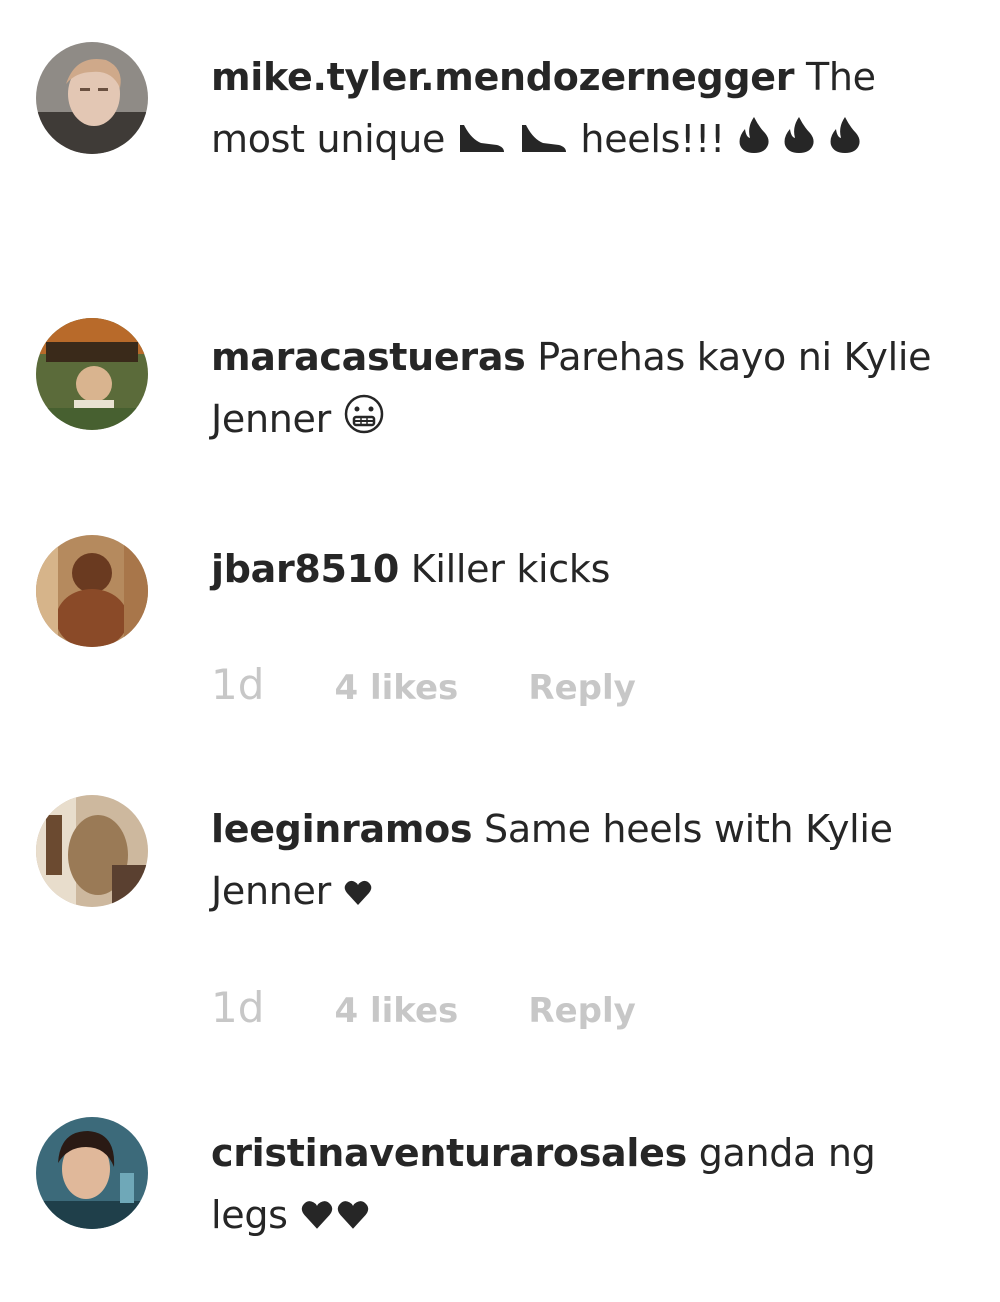 The width and height of the screenshot is (1000, 1302). Describe the element at coordinates (305, 569) in the screenshot. I see `username-link: jbar8510` at that location.